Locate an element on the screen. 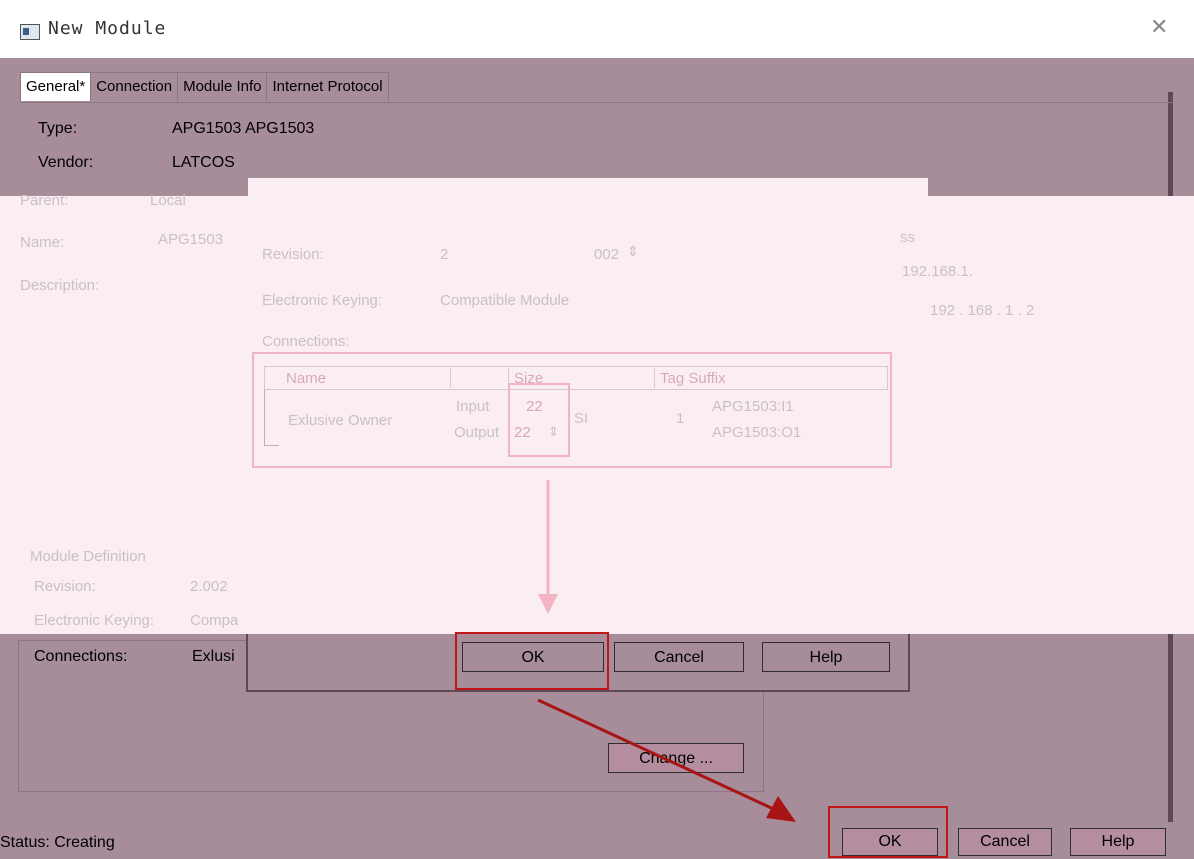  connections-label: Connections: is located at coordinates (306, 341).